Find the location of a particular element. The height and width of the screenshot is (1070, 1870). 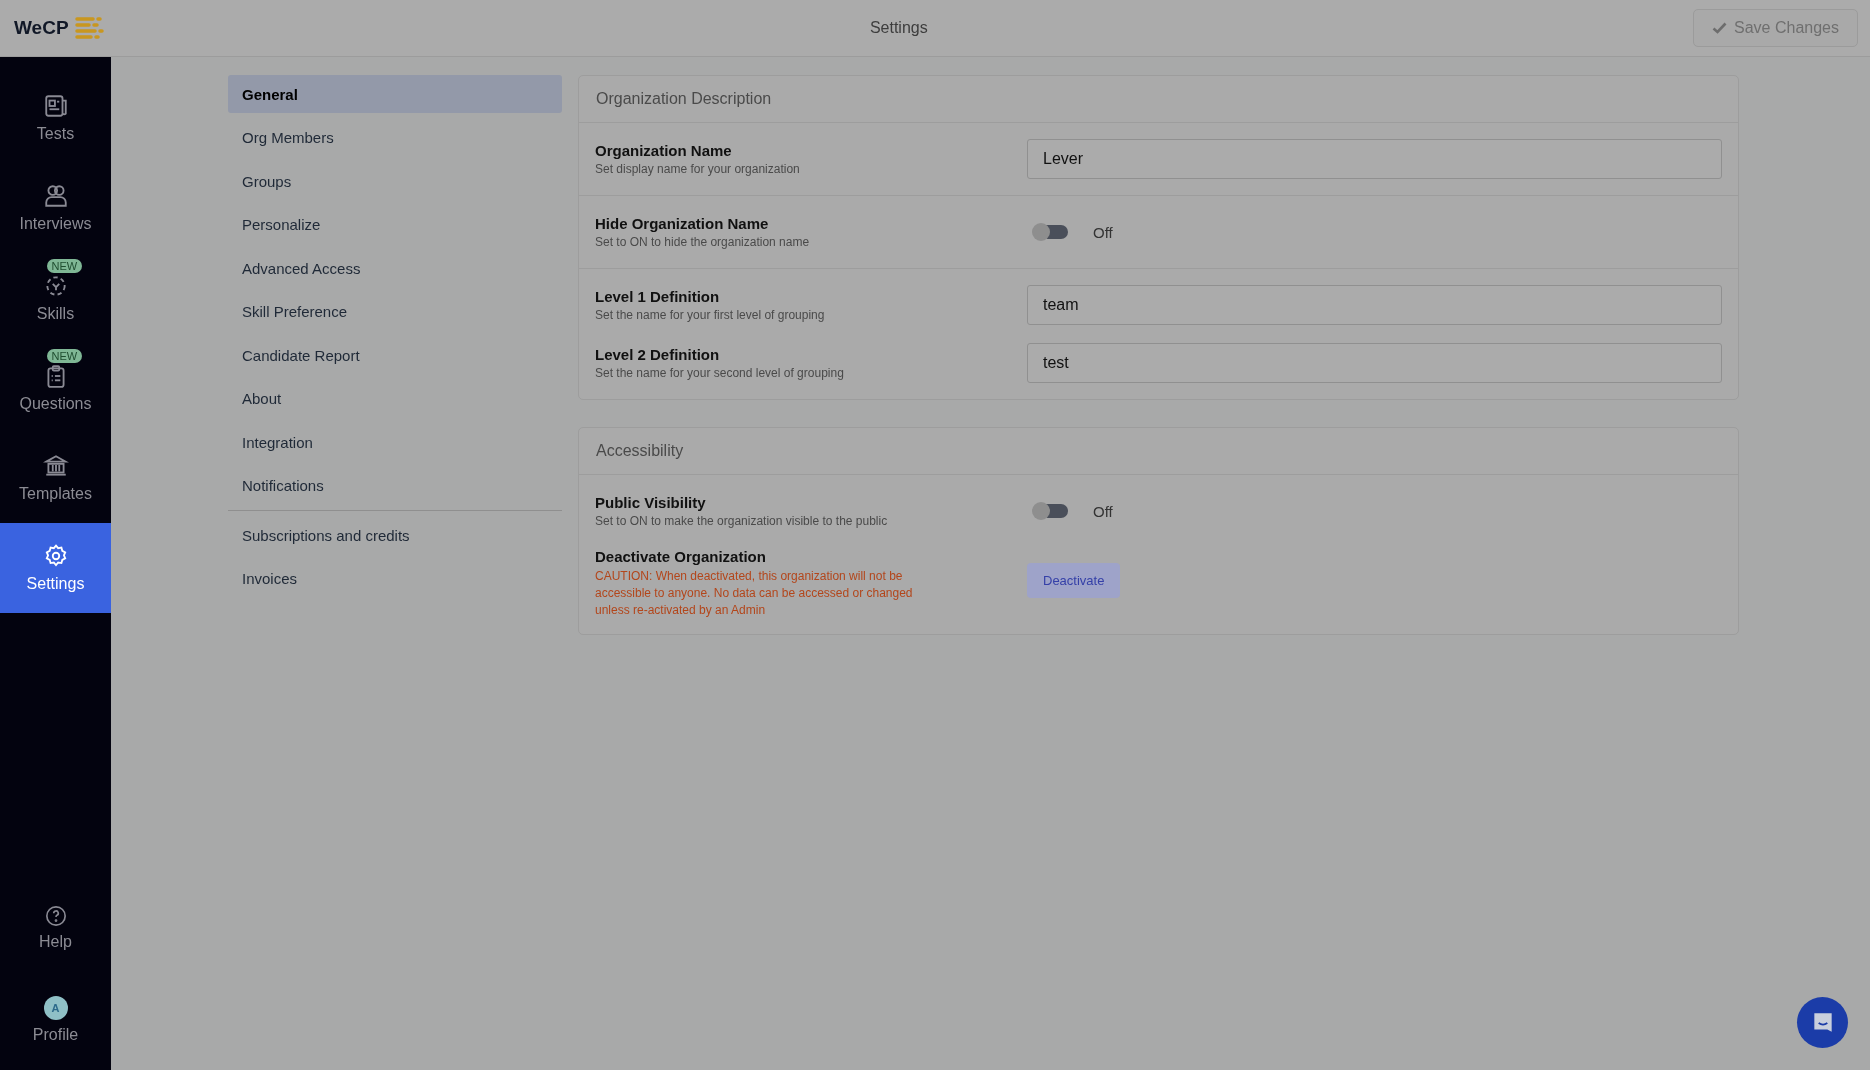

sidebar-item: A Profile is located at coordinates (55, 1020).